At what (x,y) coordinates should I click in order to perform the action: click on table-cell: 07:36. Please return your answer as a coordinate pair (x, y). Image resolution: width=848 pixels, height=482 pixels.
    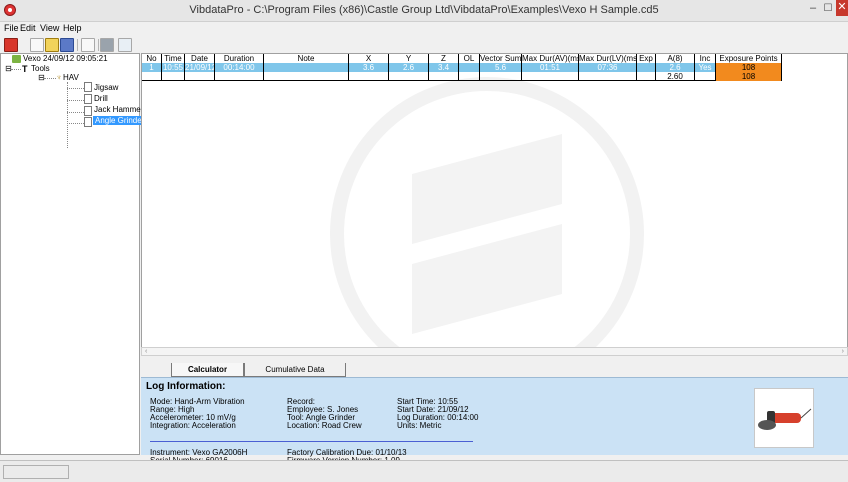
    Looking at the image, I should click on (608, 67).